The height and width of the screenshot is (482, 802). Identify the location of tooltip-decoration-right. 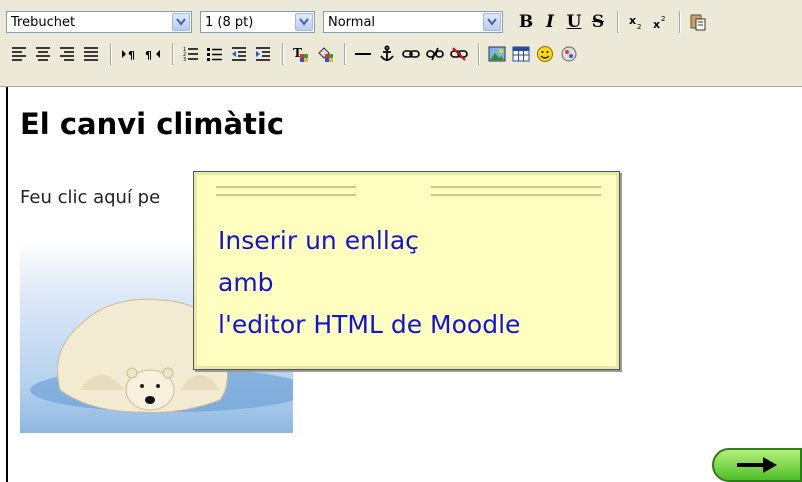
(516, 191).